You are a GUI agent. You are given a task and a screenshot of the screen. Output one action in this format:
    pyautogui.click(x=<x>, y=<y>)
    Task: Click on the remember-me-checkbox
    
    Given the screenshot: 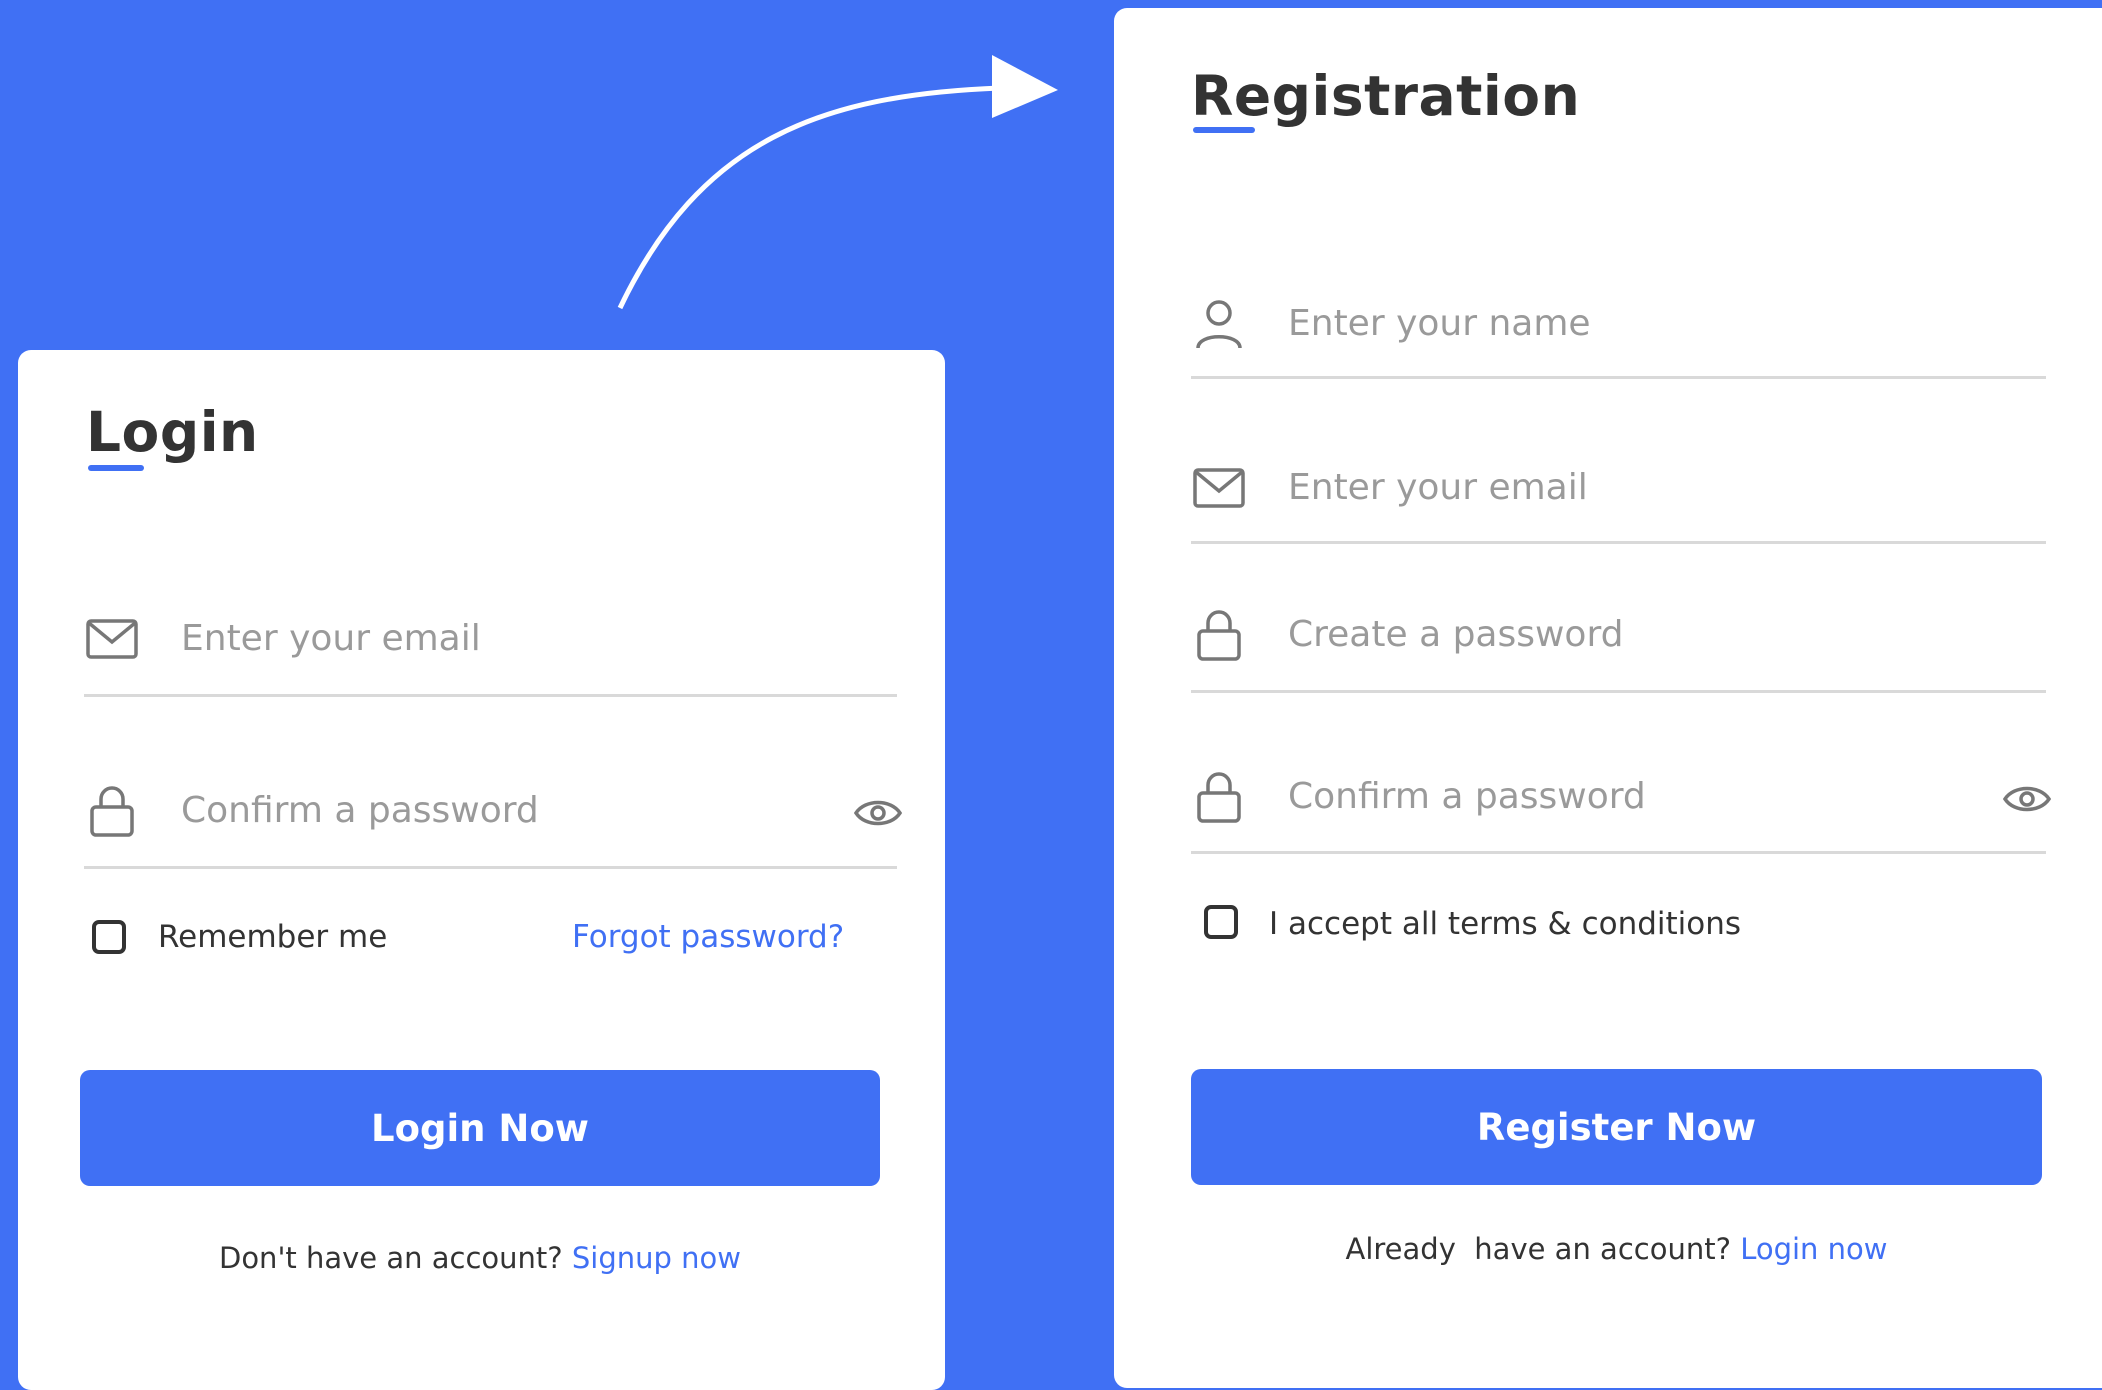 What is the action you would take?
    pyautogui.click(x=109, y=937)
    